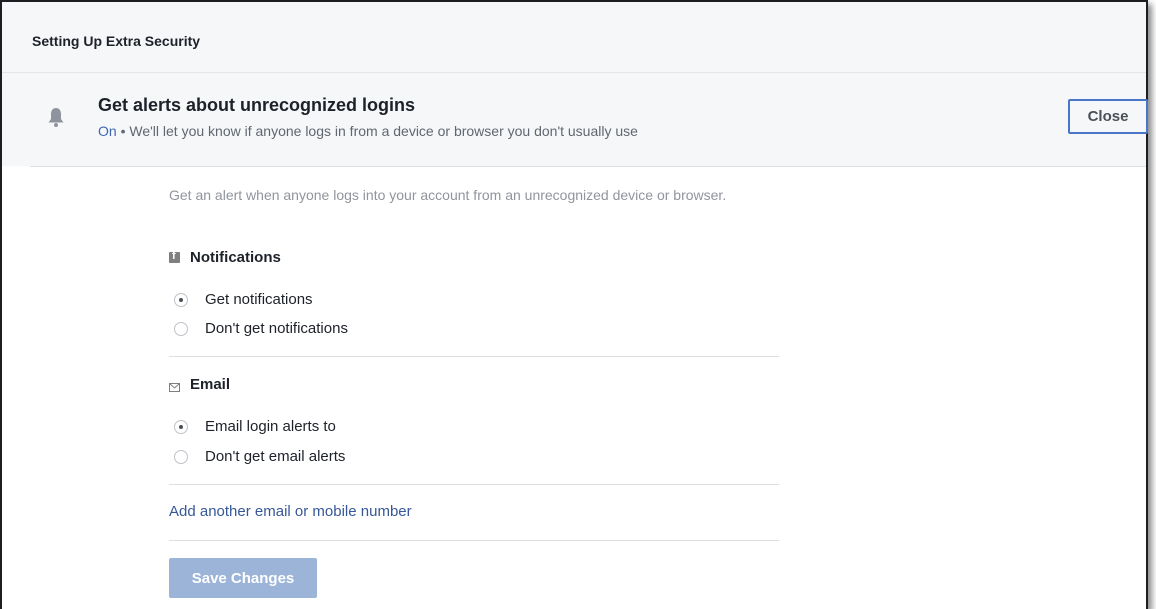 This screenshot has height=609, width=1156. What do you see at coordinates (259, 299) in the screenshot?
I see `radio-label: Get notifications` at bounding box center [259, 299].